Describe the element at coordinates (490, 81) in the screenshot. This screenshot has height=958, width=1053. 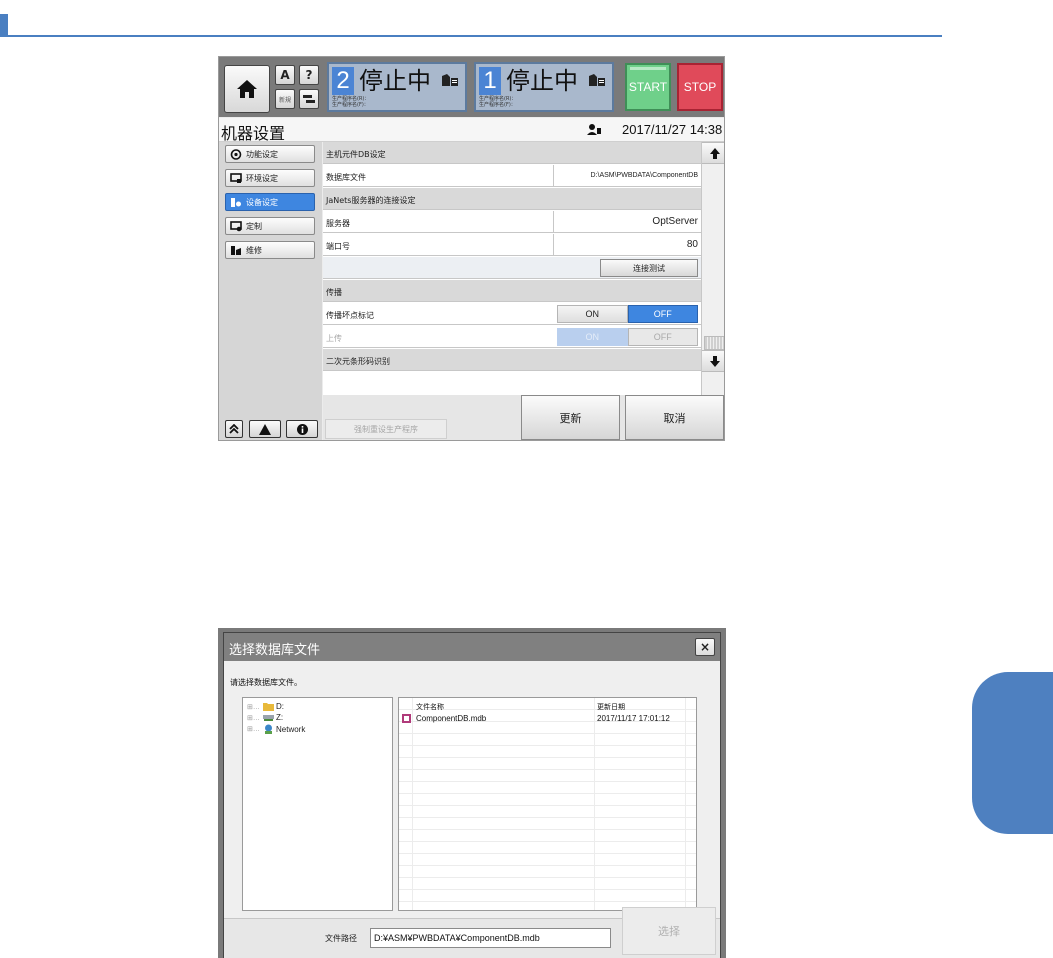
I see `lane-number: 1` at that location.